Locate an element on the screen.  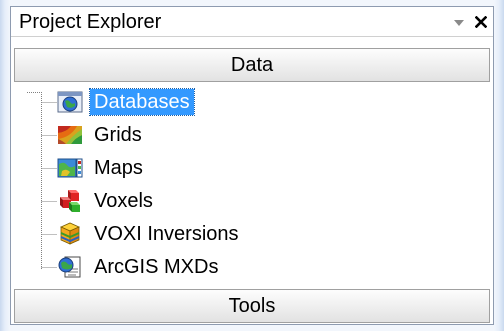
tree-item-maps: Maps is located at coordinates (204, 168).